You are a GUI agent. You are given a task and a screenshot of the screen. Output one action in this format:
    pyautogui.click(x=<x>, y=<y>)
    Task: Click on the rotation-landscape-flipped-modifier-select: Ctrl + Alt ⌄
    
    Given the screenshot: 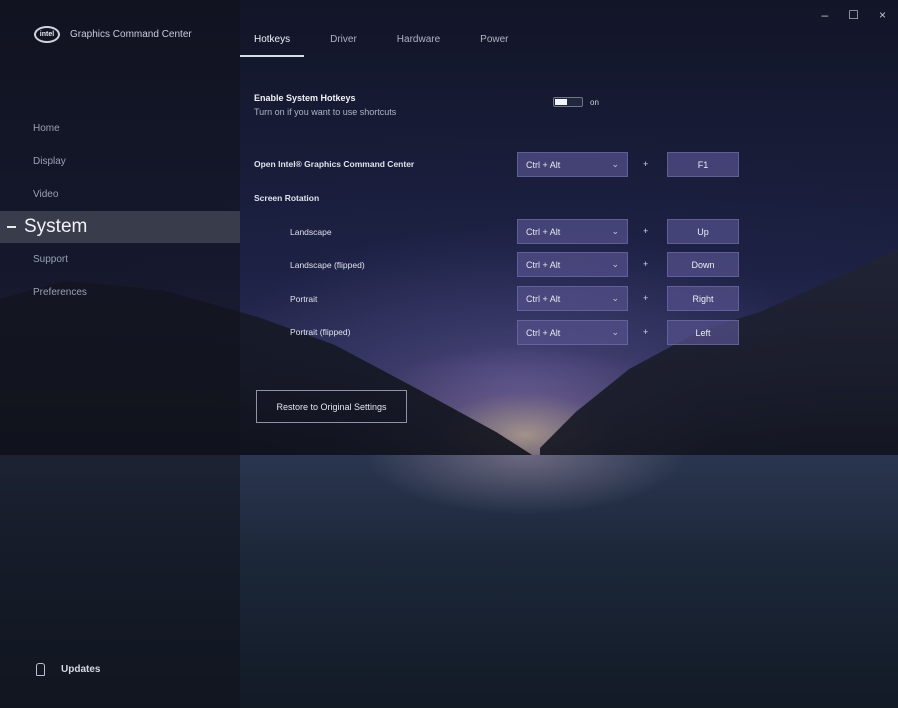 What is the action you would take?
    pyautogui.click(x=572, y=264)
    